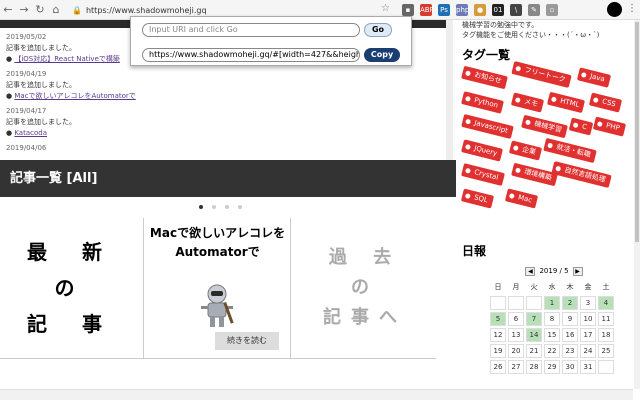 The image size is (640, 400). What do you see at coordinates (606, 319) in the screenshot?
I see `calendar-day: 11` at bounding box center [606, 319].